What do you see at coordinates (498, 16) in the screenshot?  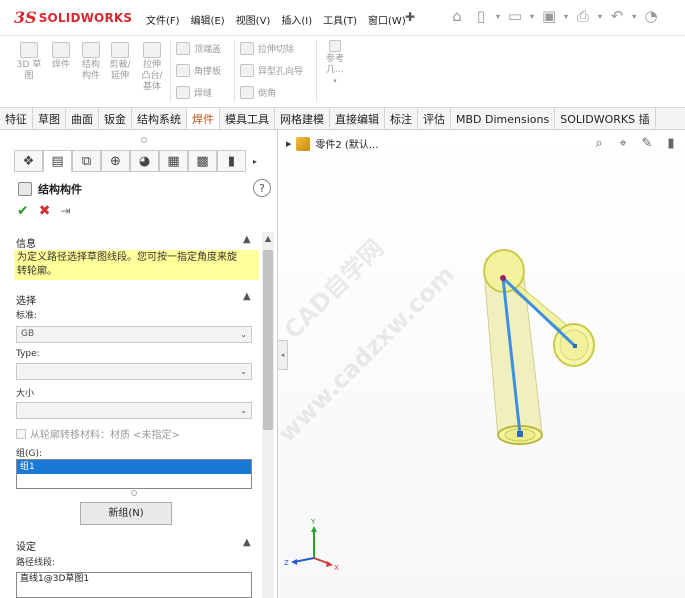 I see `new-dropdown-icon: ▾` at bounding box center [498, 16].